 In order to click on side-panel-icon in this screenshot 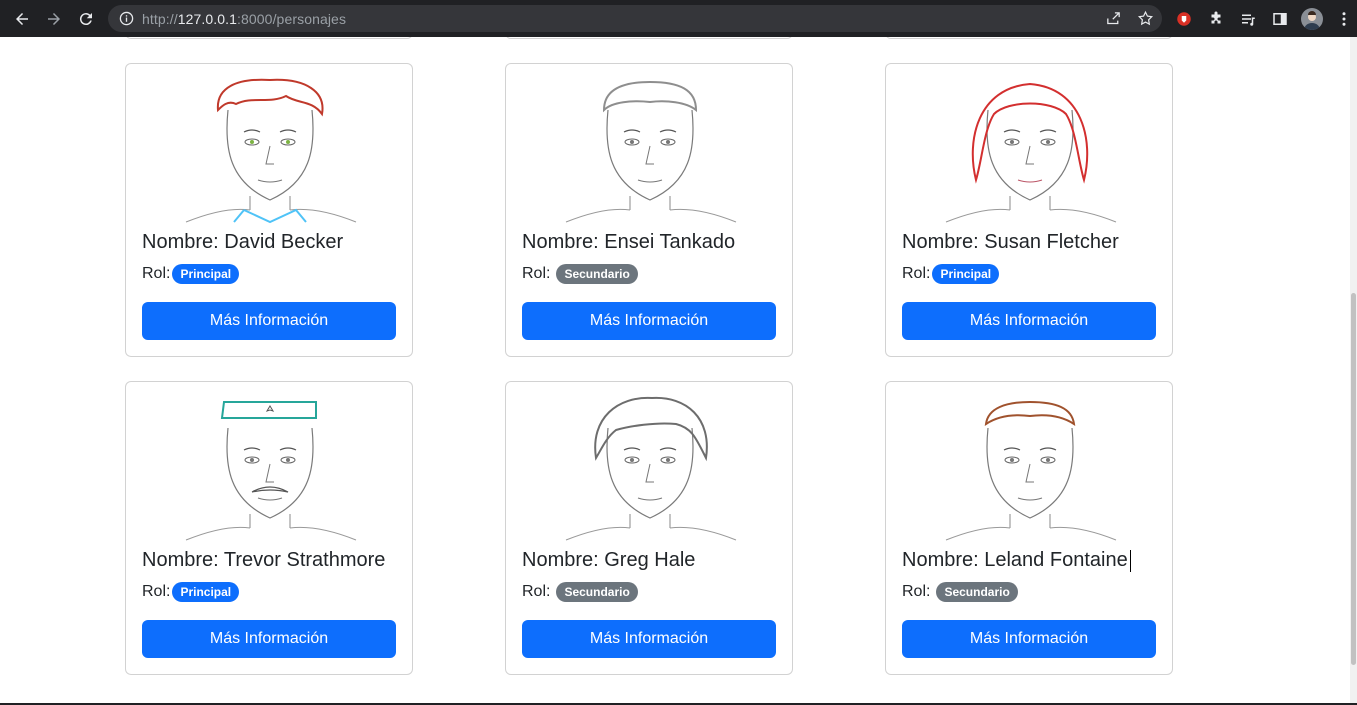, I will do `click(1280, 19)`.